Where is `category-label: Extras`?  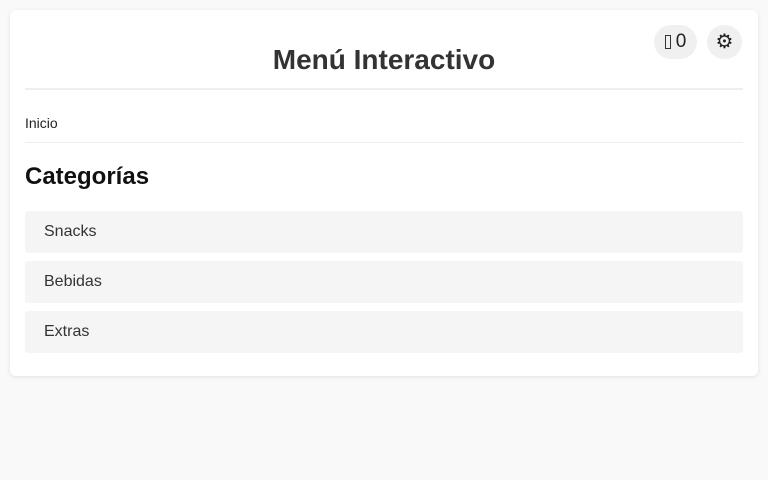 category-label: Extras is located at coordinates (67, 331).